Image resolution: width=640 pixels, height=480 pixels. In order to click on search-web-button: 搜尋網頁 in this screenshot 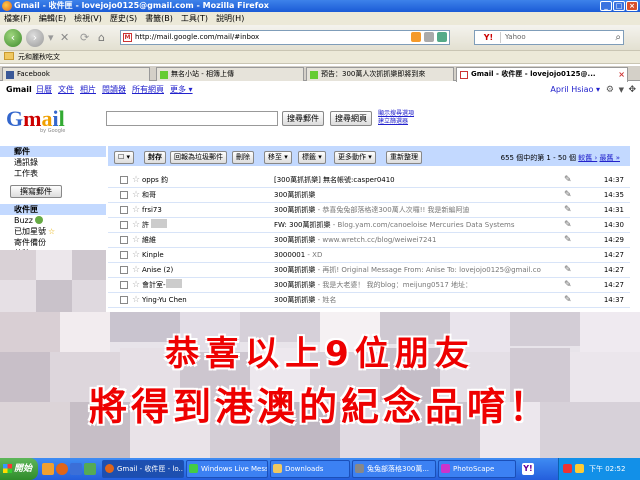, I will do `click(351, 118)`.